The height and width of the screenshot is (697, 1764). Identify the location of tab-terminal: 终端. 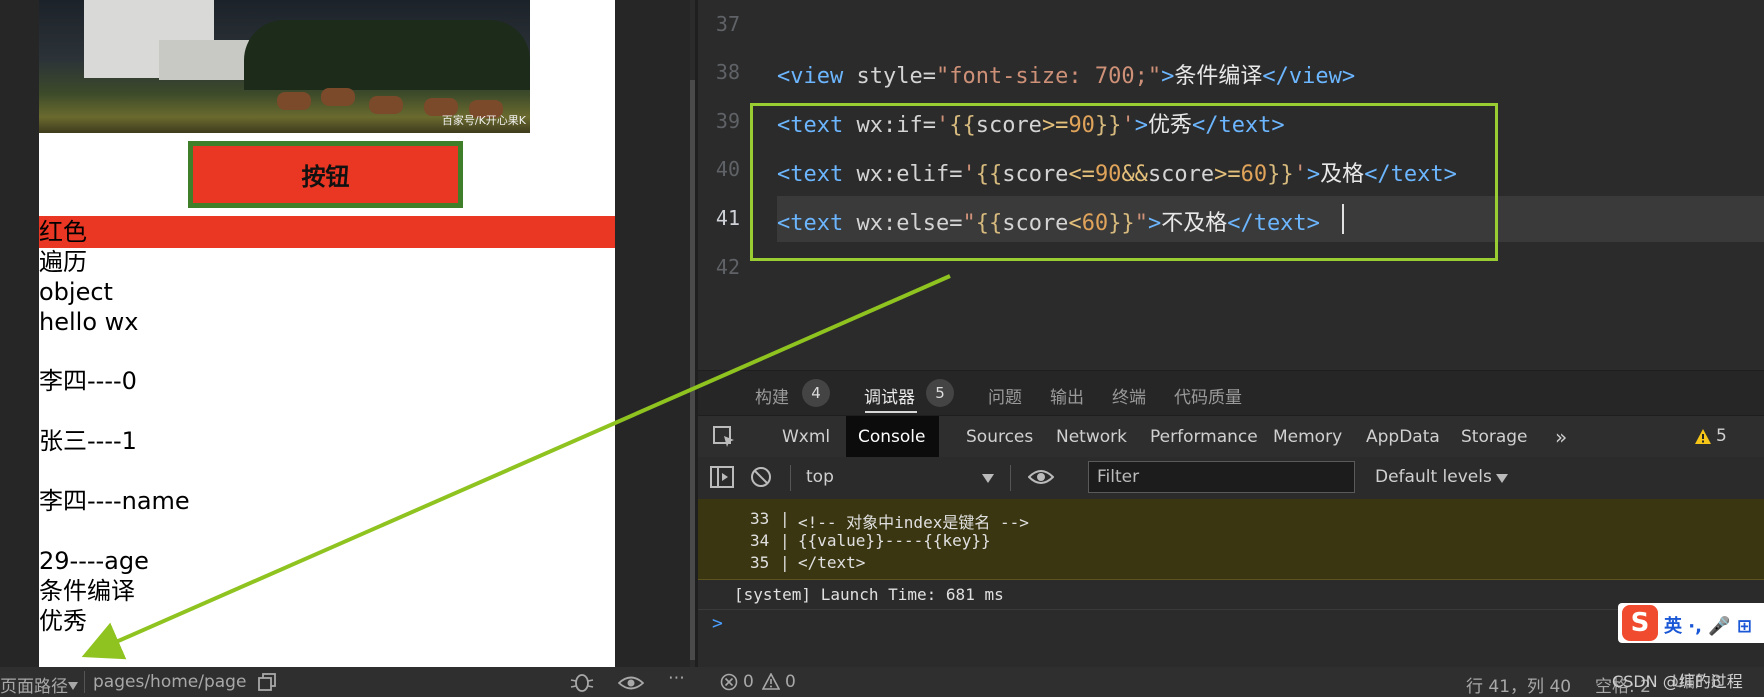
(1129, 395).